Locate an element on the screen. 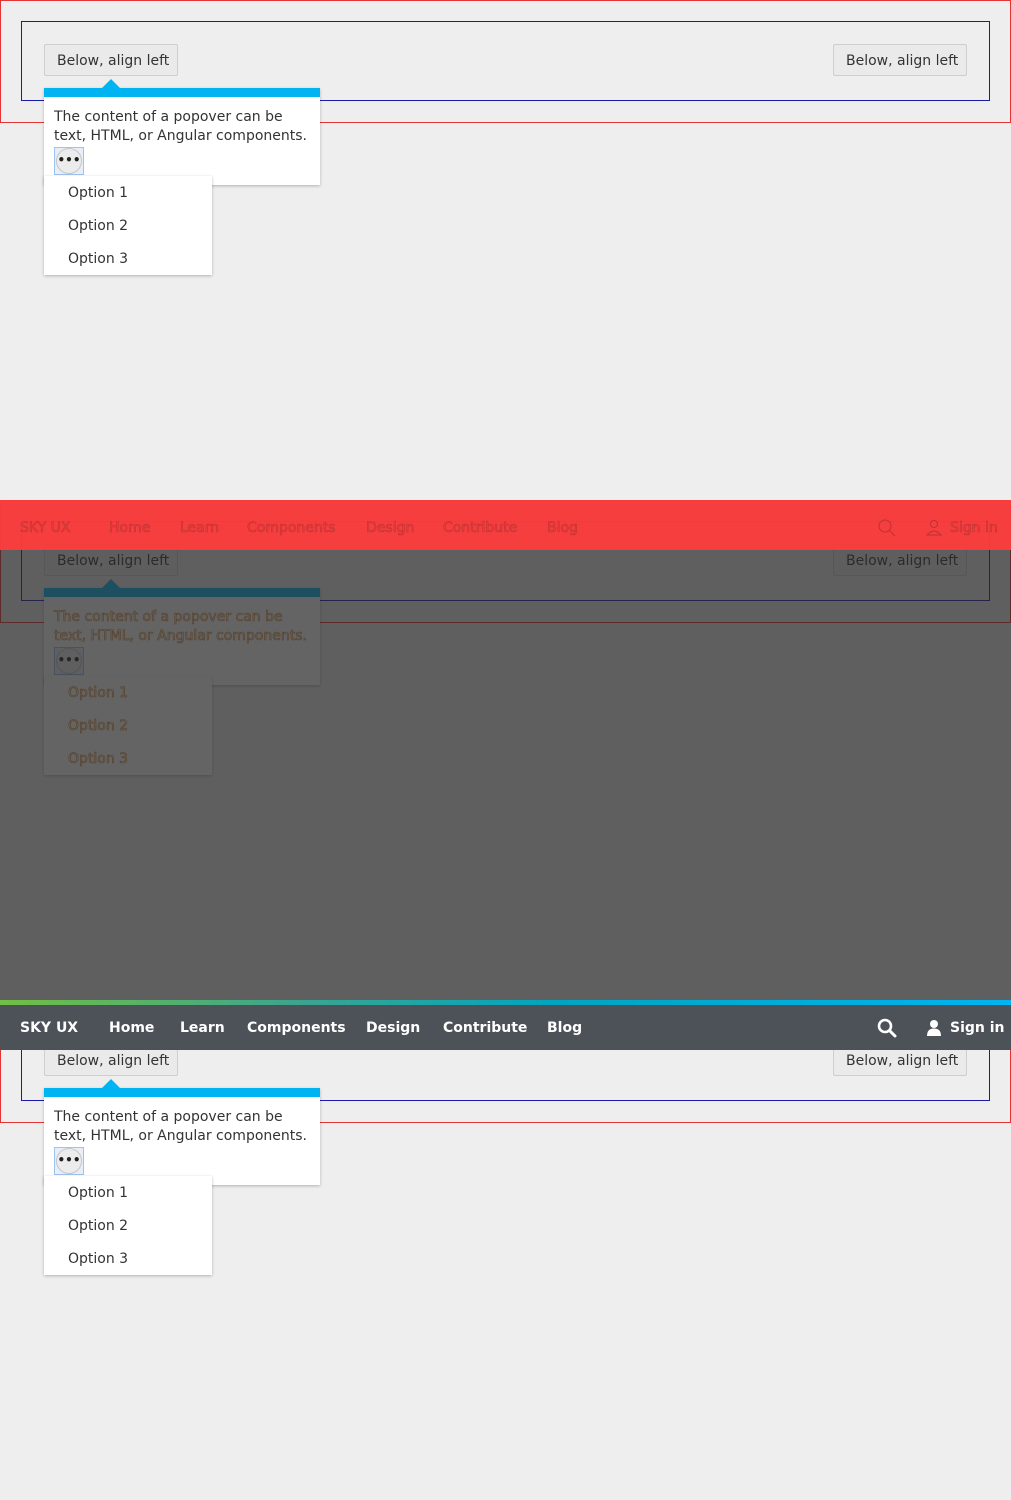 This screenshot has width=1011, height=1500. below-align-left-button-right: Below, align left is located at coordinates (900, 60).